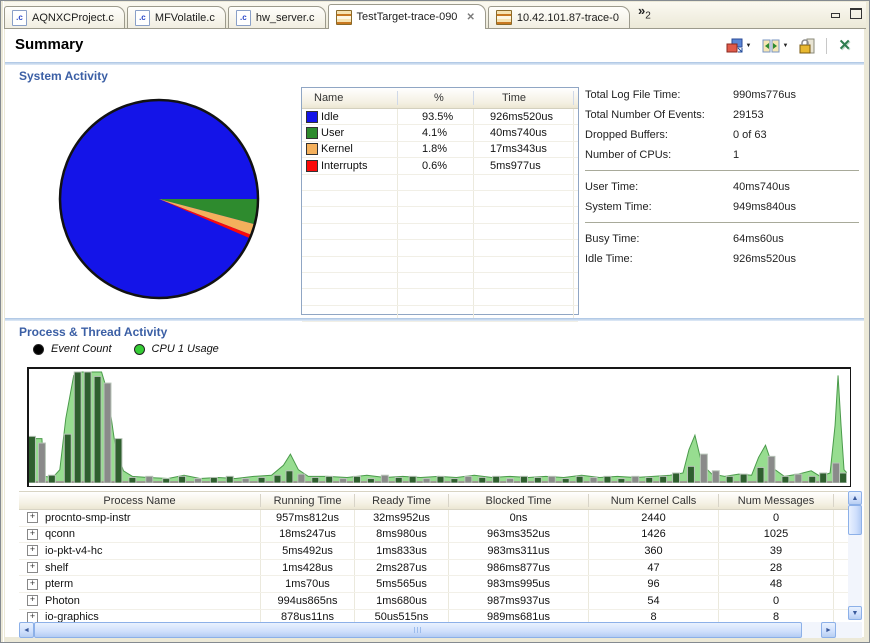 The image size is (870, 643). I want to click on display-mode-button: ▼, so click(739, 46).